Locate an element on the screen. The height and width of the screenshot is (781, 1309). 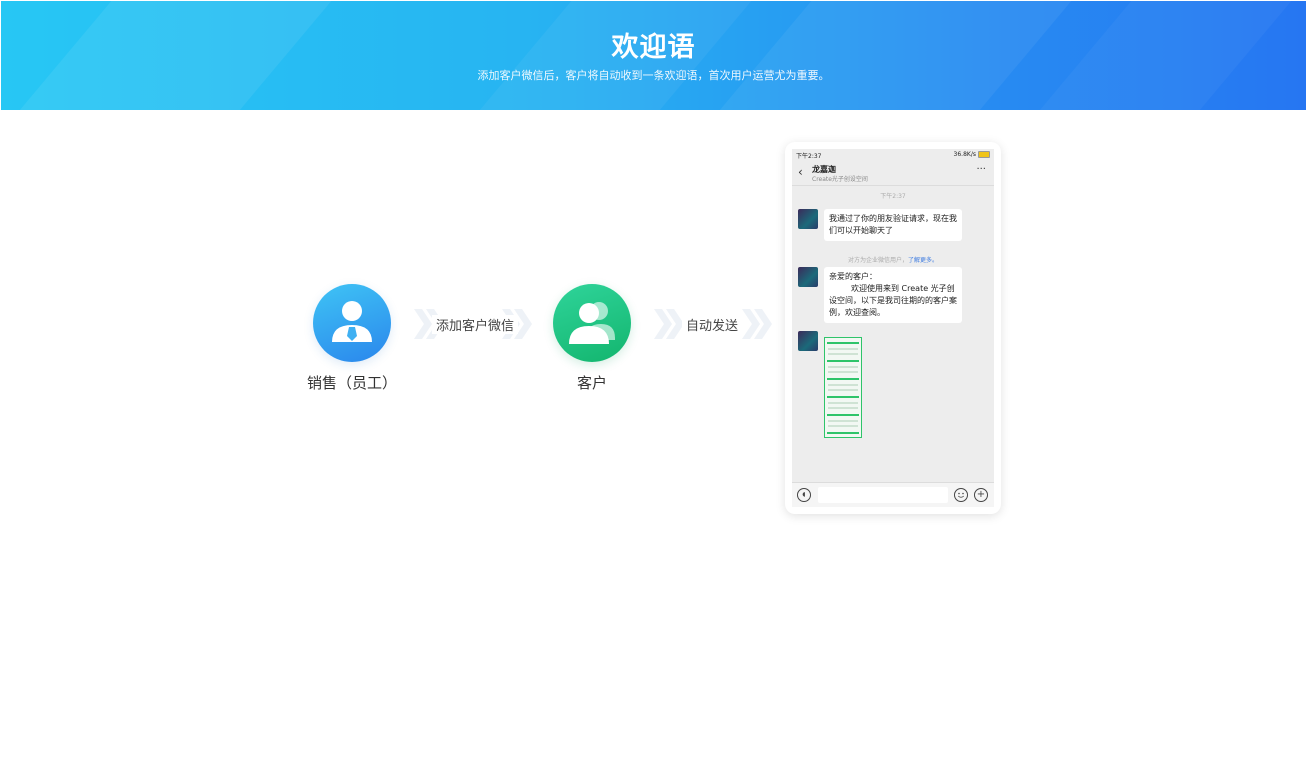
customer-node: 客户 is located at coordinates (592, 338).